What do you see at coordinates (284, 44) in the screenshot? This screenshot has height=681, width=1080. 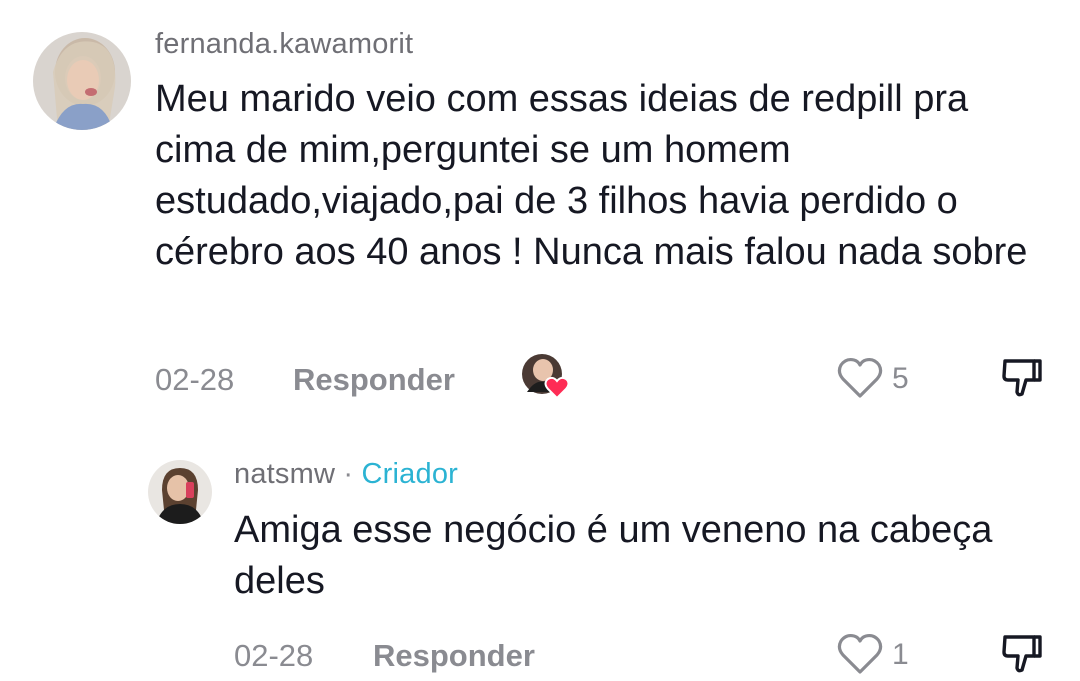 I see `comment-username: fernanda.kawamorit` at bounding box center [284, 44].